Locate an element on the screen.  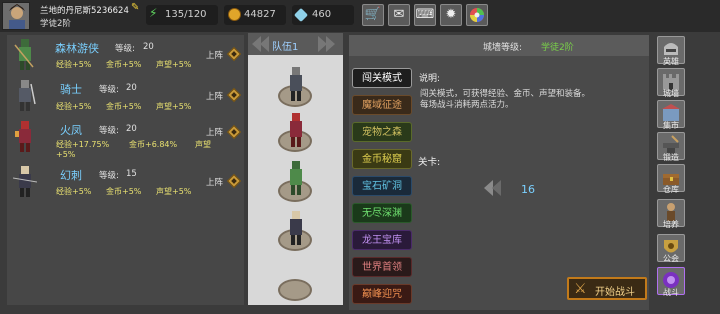
mail-button: ✉ is located at coordinates (399, 15).